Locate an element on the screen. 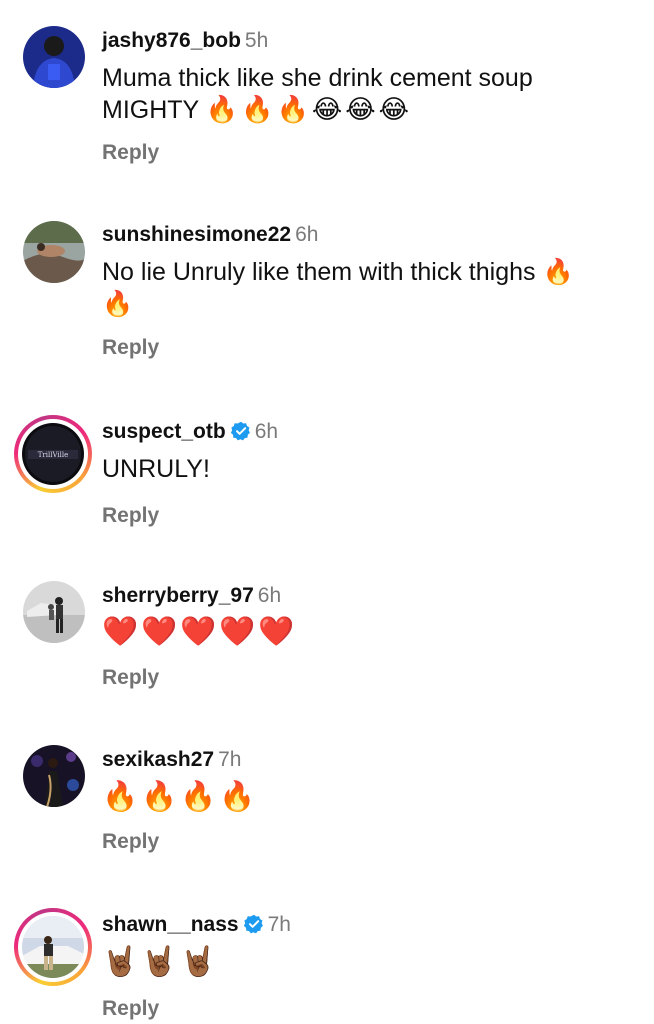 Image resolution: width=654 pixels, height=1024 pixels. avatar-logo-text: TrillVille is located at coordinates (53, 455).